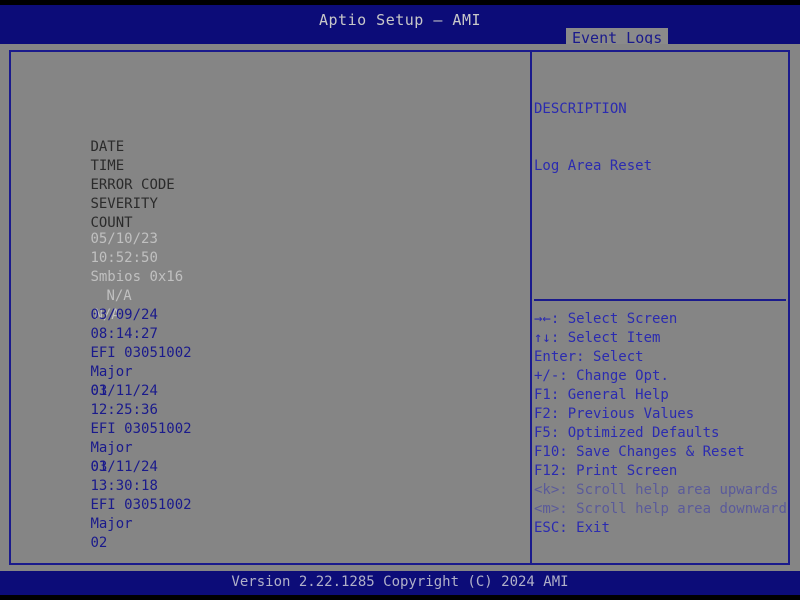  Describe the element at coordinates (593, 166) in the screenshot. I see `description-text: Log Area Reset` at that location.